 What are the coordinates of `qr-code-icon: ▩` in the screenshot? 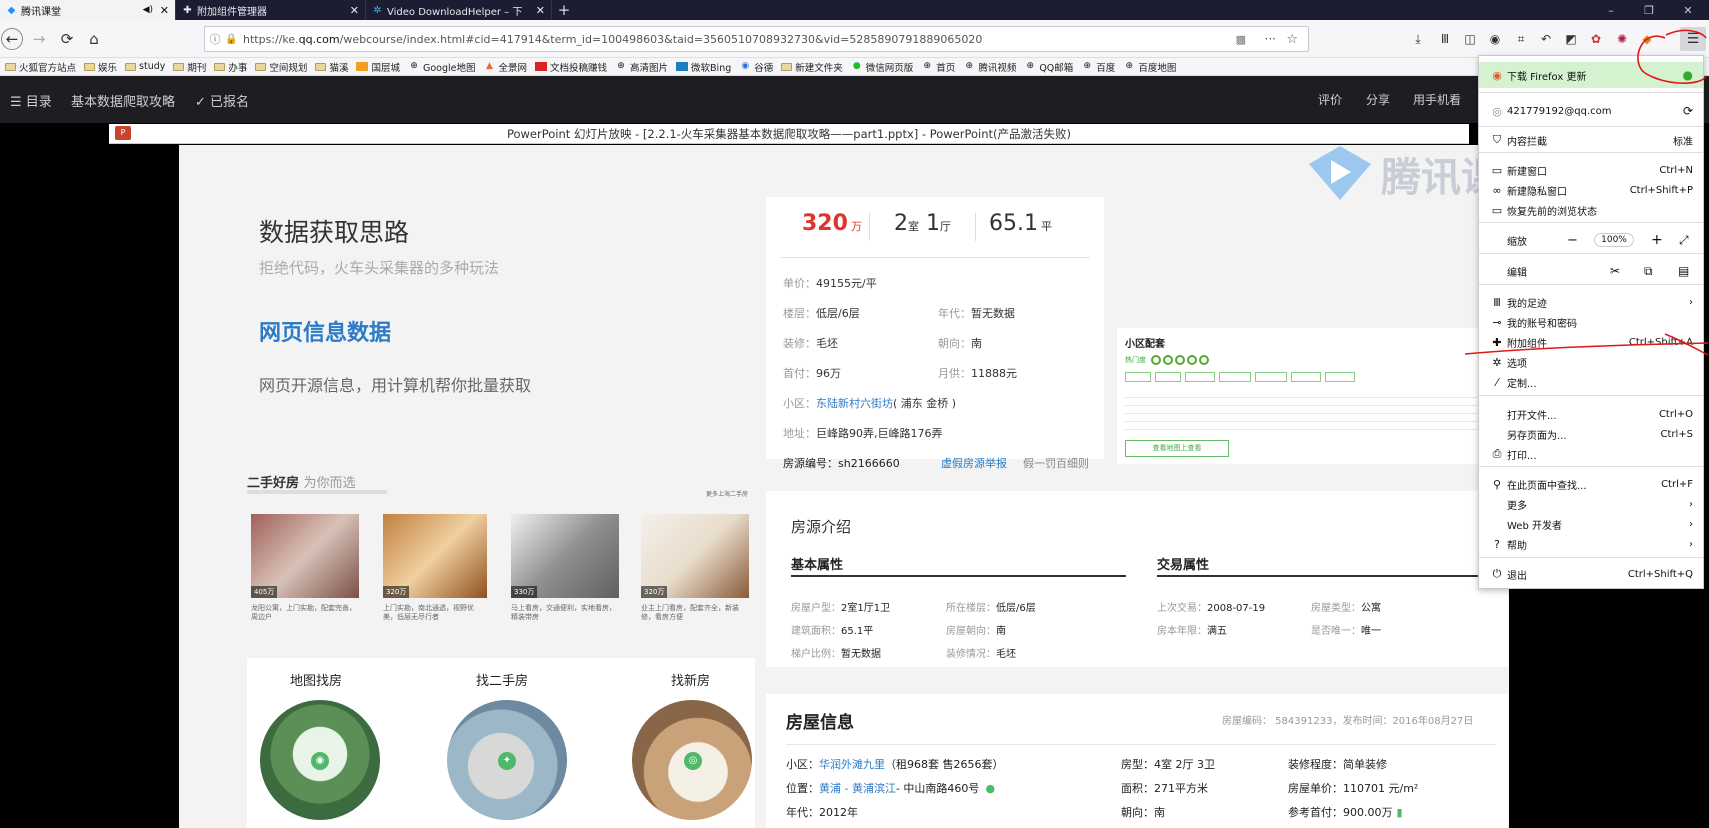 It's located at (1241, 39).